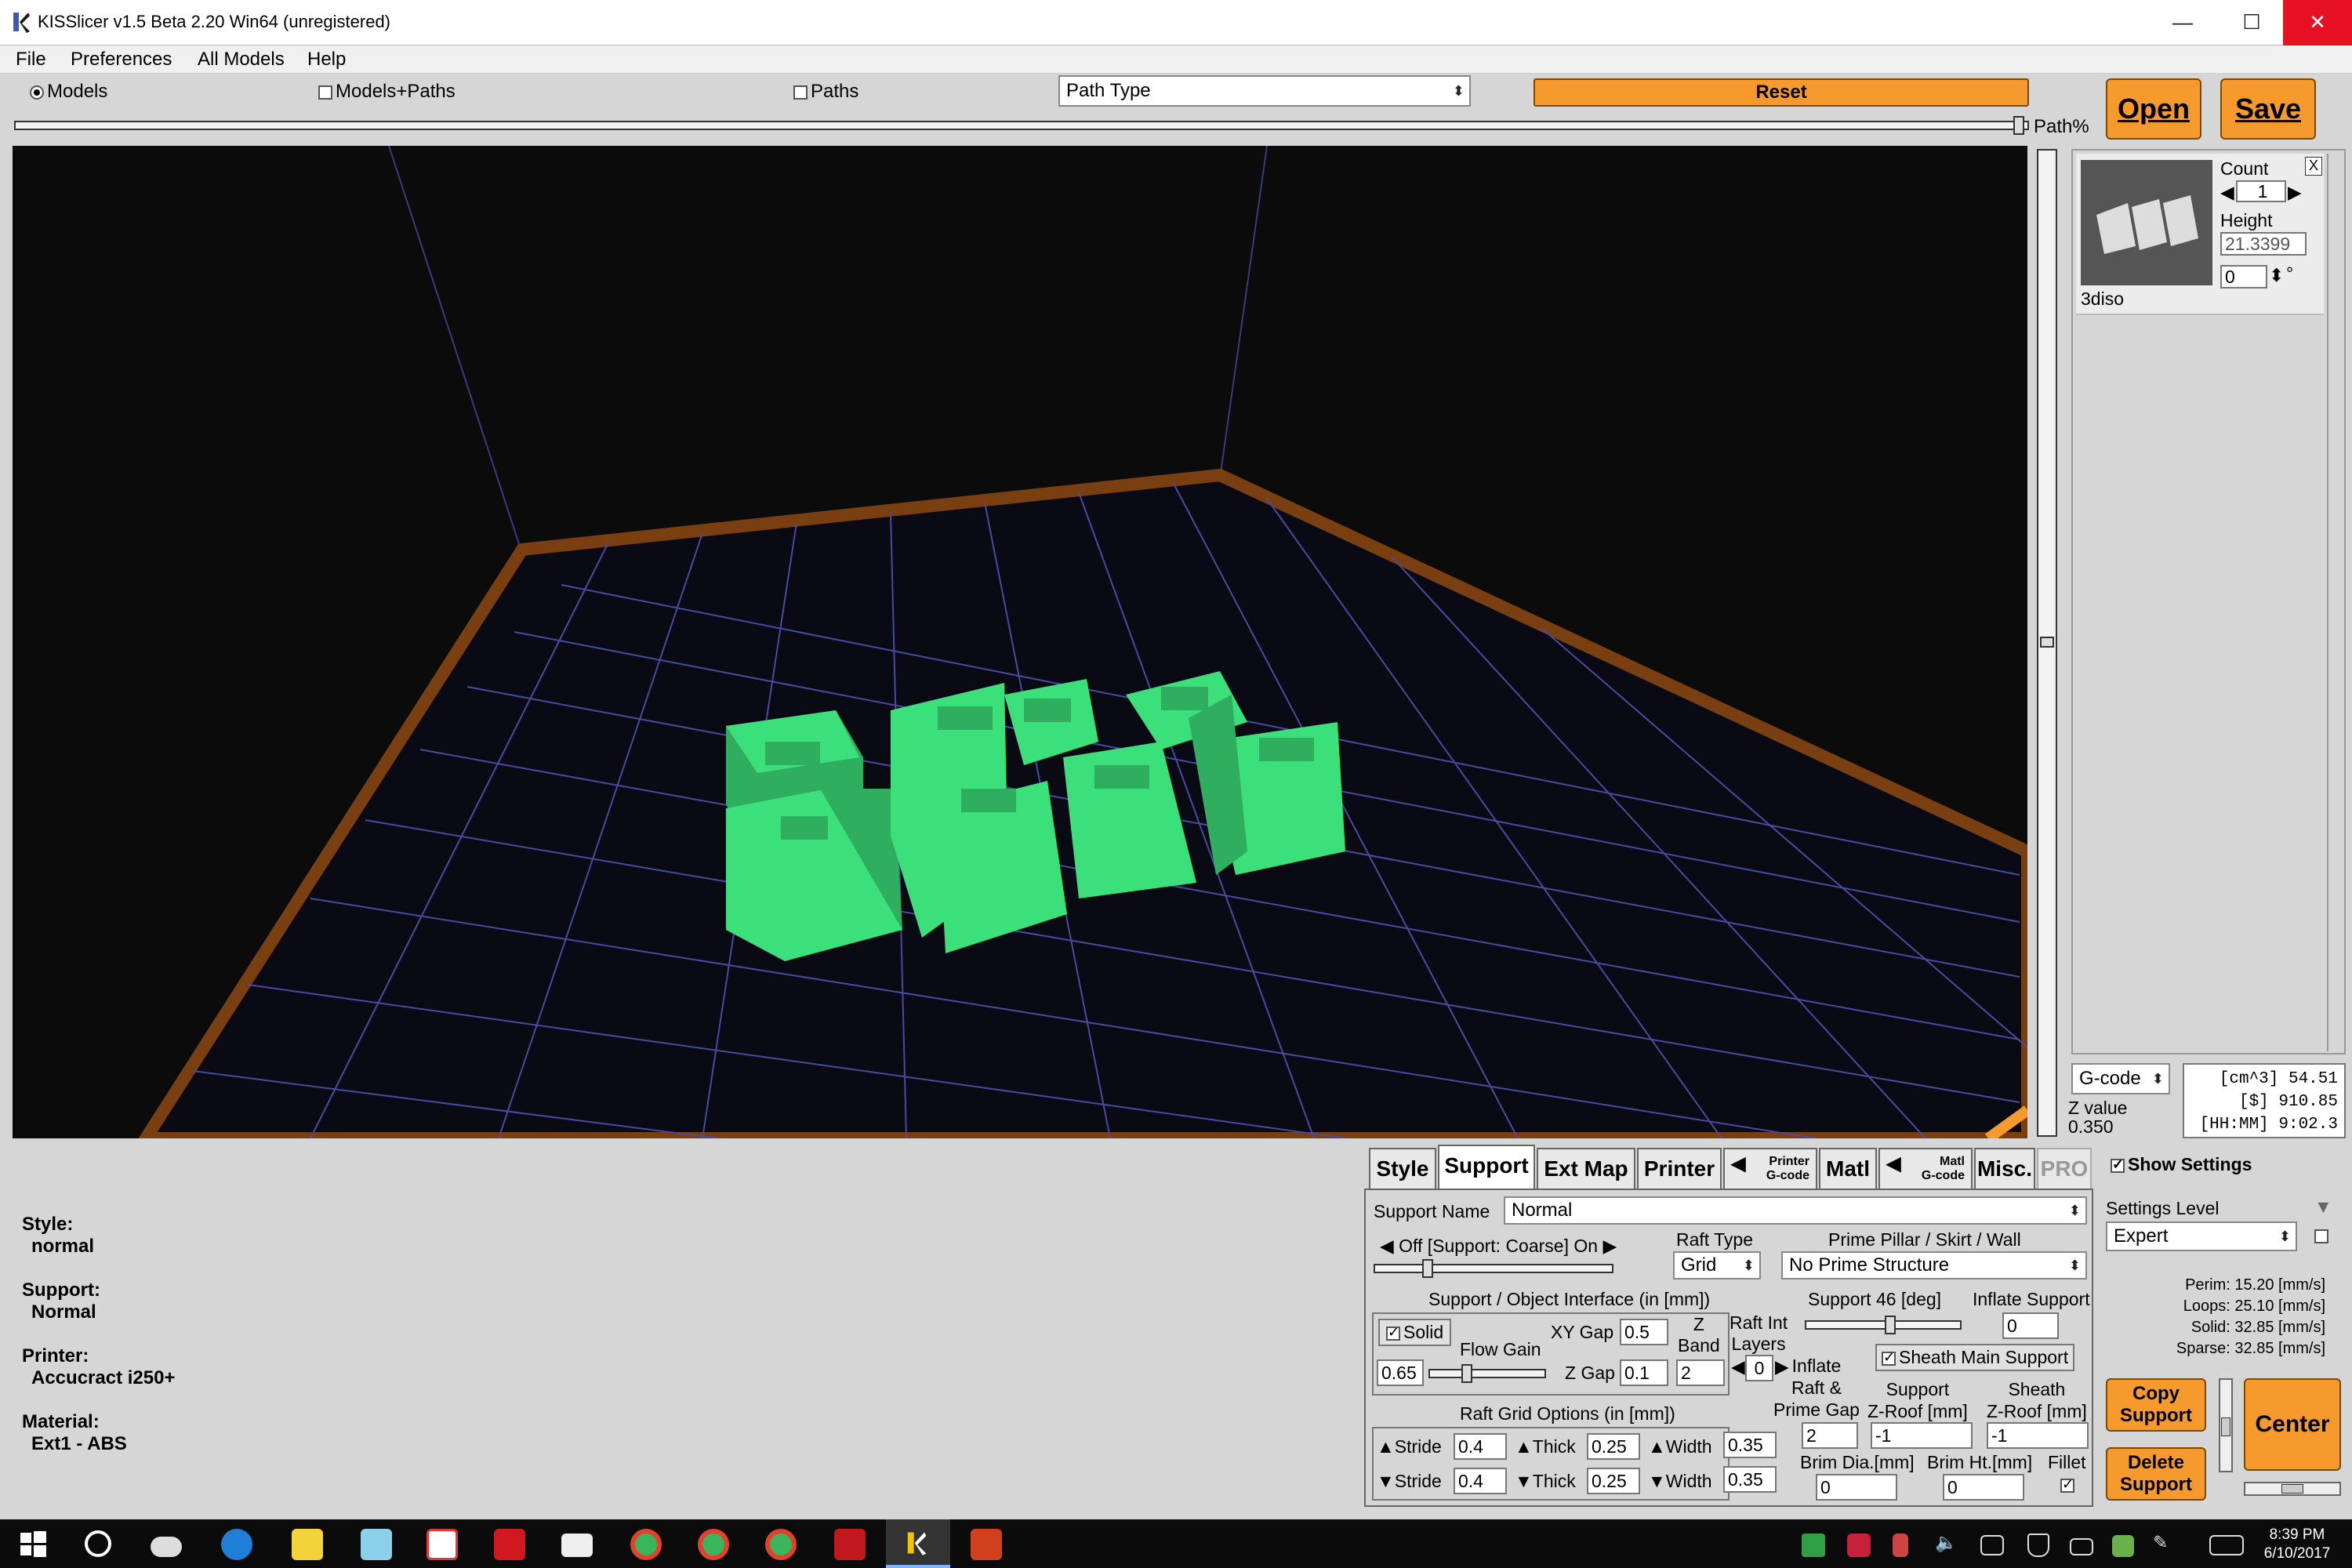 The image size is (2352, 1568). What do you see at coordinates (1480, 1481) in the screenshot?
I see `stride-2-input: 0.4` at bounding box center [1480, 1481].